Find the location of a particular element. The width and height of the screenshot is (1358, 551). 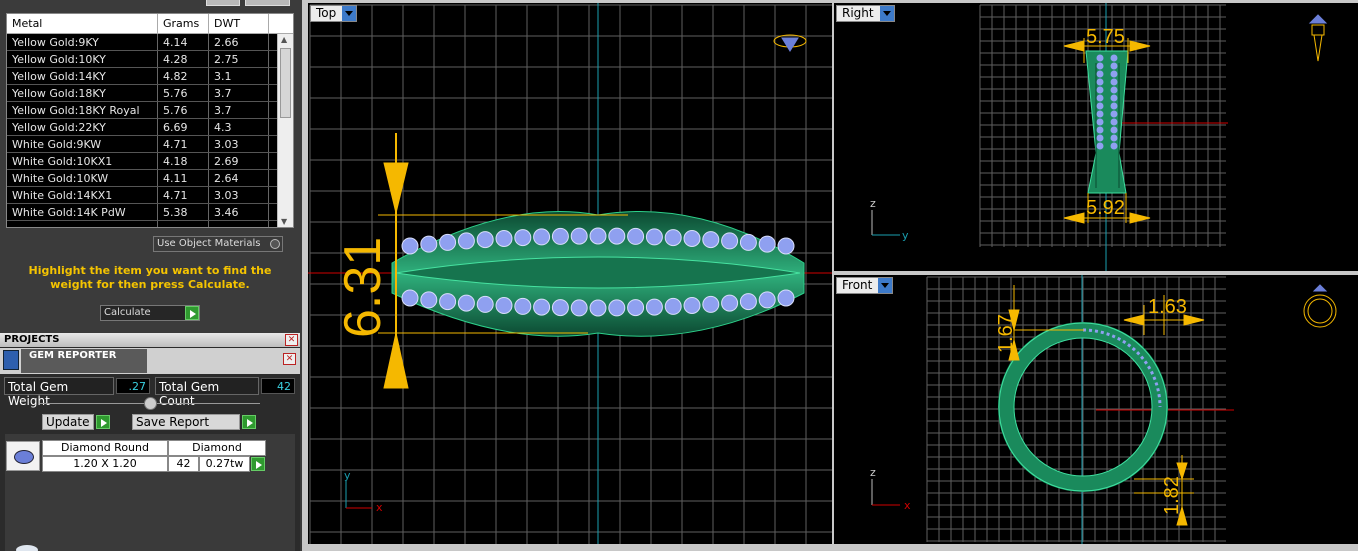

gem-size: 1.20 X 1.20 is located at coordinates (105, 464).